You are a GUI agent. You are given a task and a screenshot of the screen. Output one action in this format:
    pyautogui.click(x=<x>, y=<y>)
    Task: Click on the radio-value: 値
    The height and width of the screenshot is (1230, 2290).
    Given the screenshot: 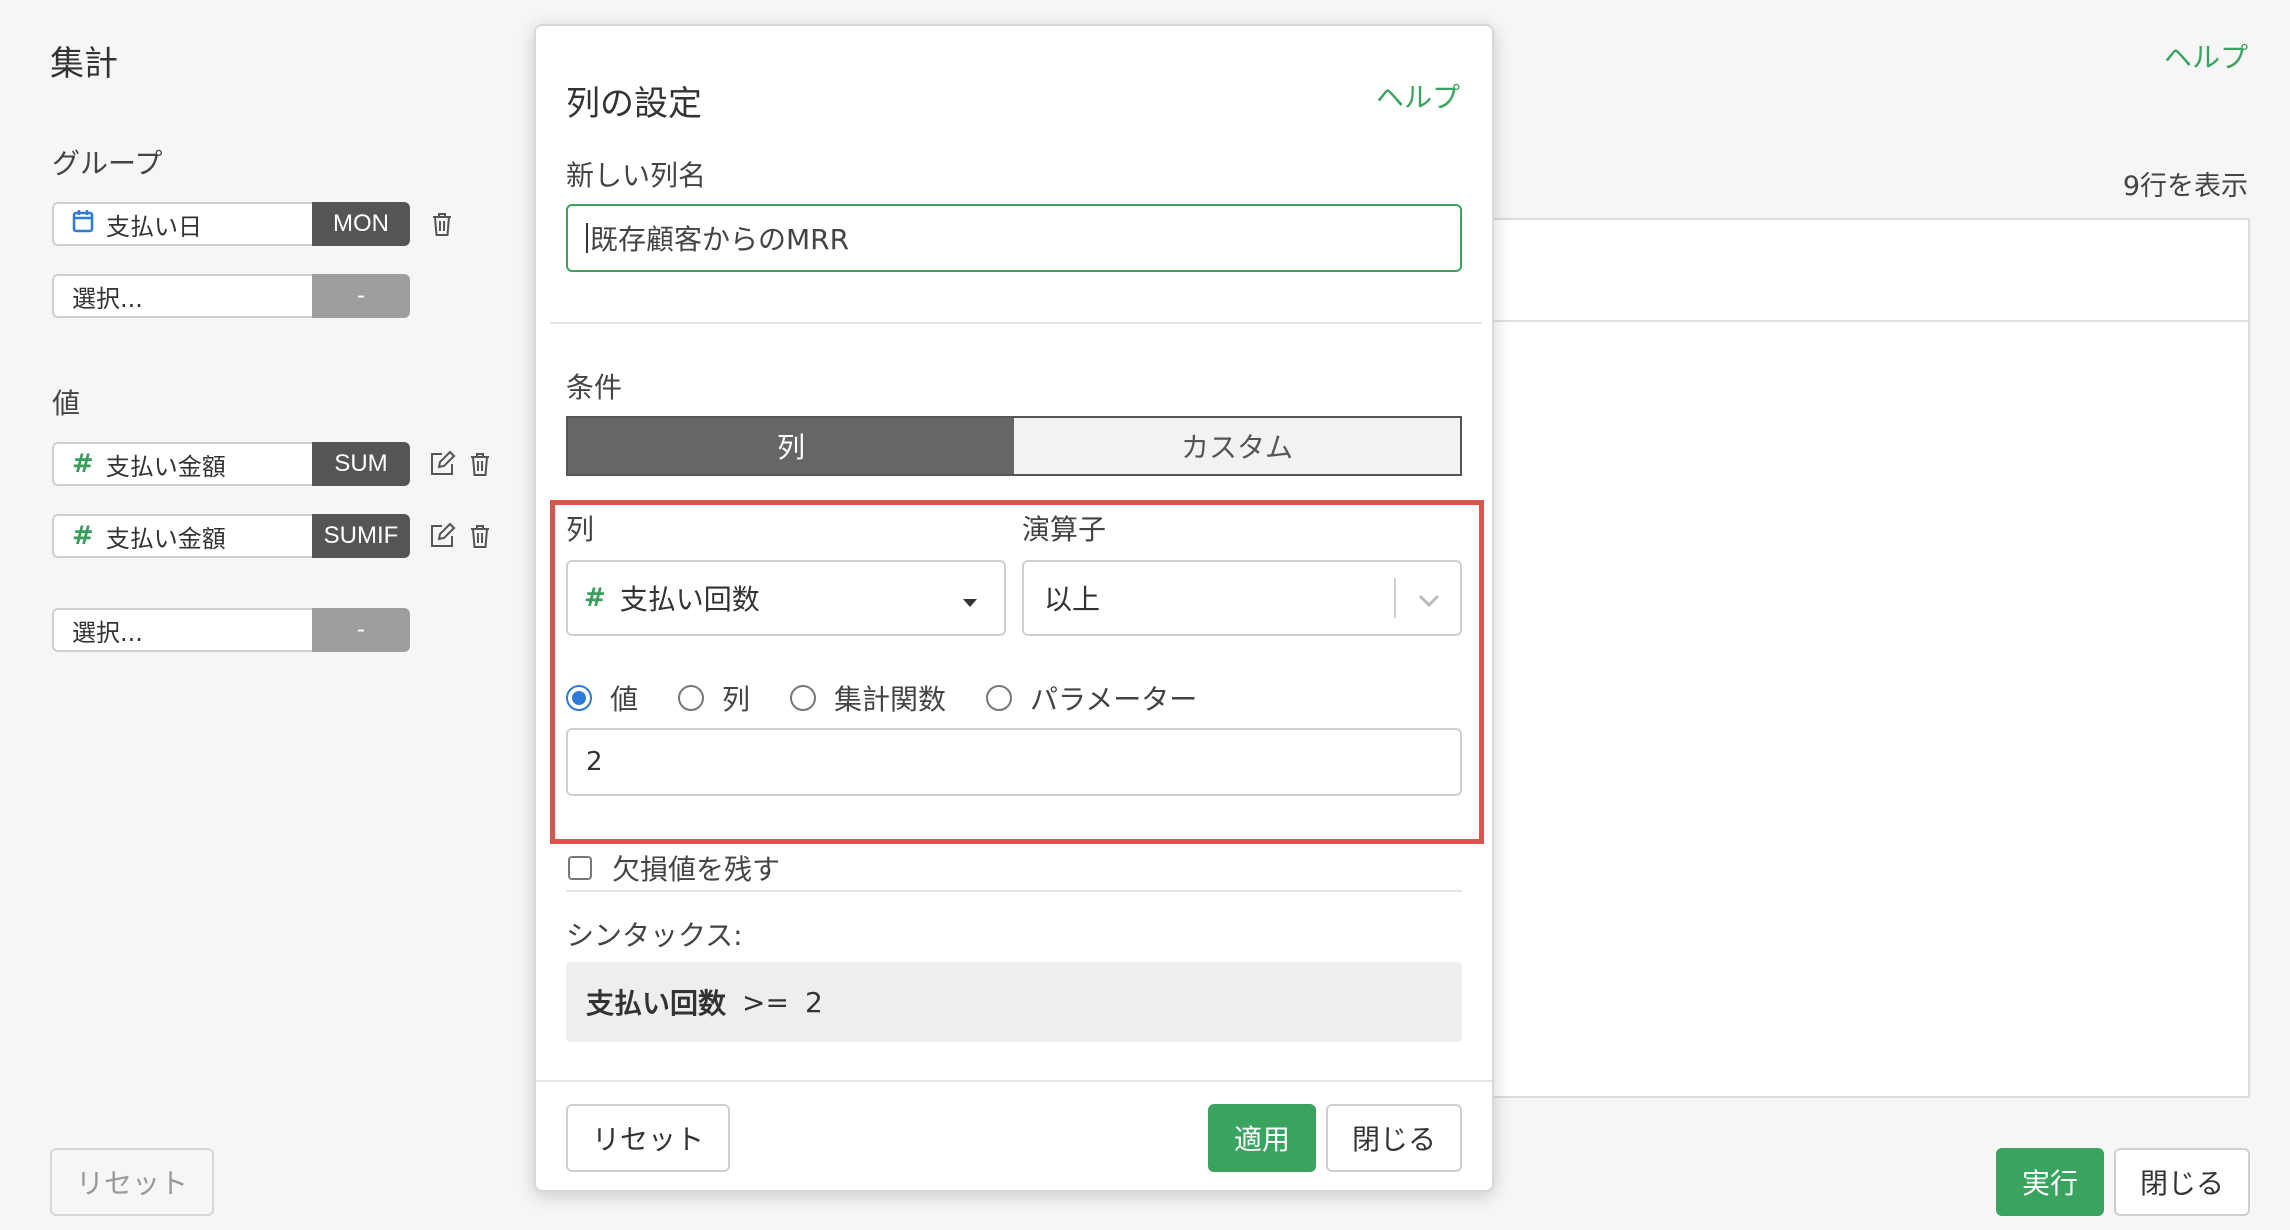 What is the action you would take?
    pyautogui.click(x=602, y=698)
    